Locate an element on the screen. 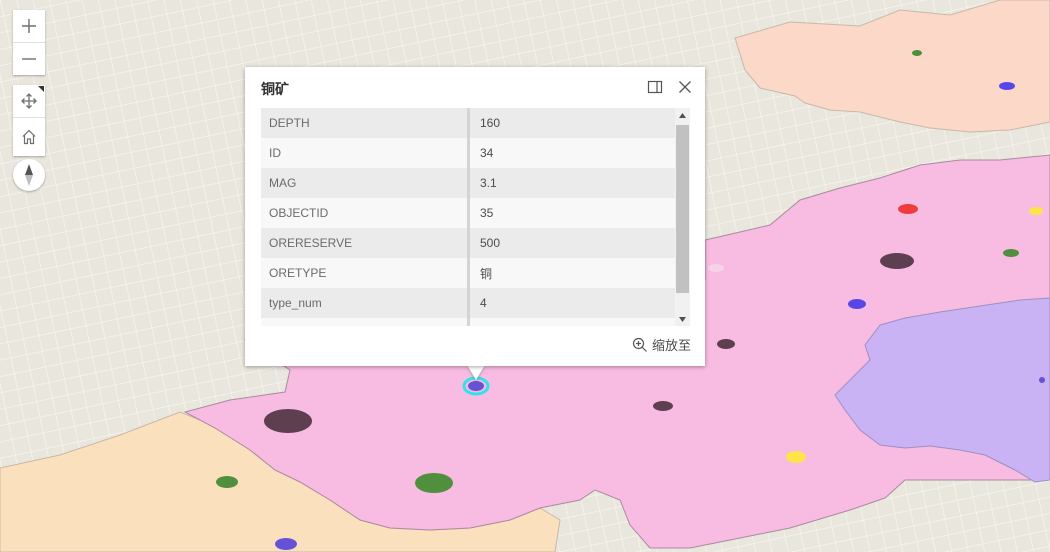 The image size is (1050, 552). attribute-key: ID is located at coordinates (365, 153).